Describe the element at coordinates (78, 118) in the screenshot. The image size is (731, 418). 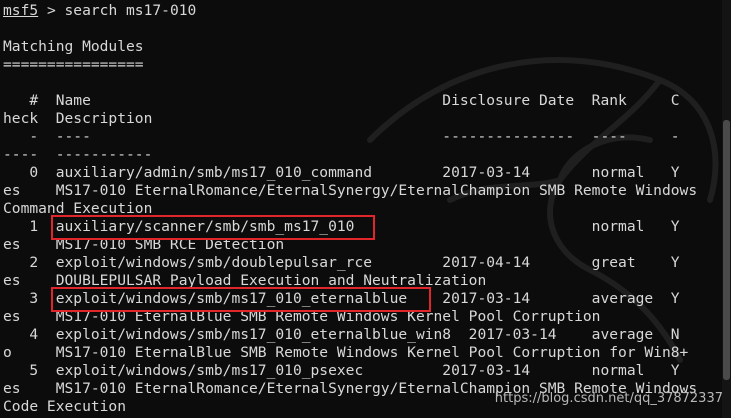
I see `table-header-wrap-line: heck Description` at that location.